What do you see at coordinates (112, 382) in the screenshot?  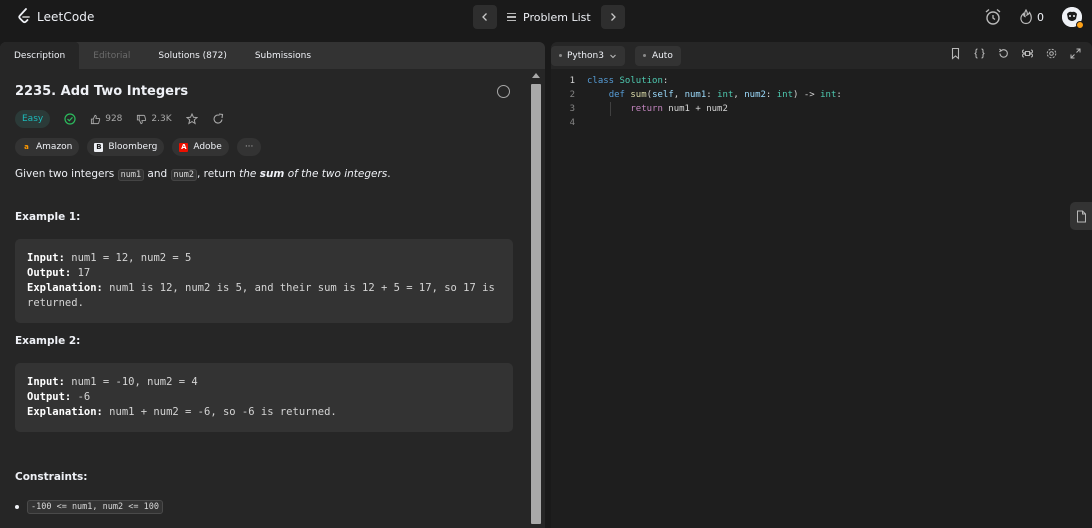 I see `example-input: Input: num1 = -10, num2 = 4` at bounding box center [112, 382].